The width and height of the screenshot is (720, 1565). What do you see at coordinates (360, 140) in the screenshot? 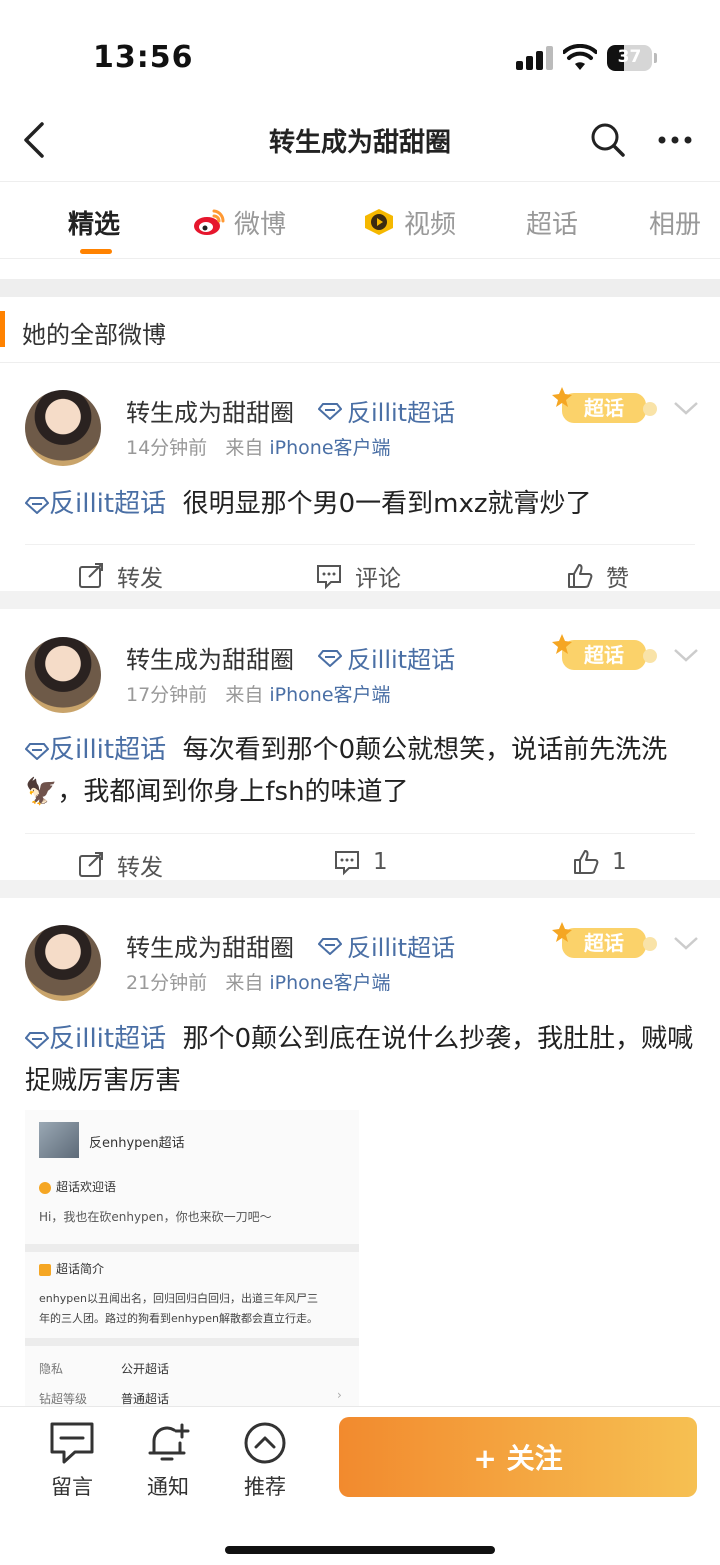
I see `nav-bar: 转生成为甜甜圈` at bounding box center [360, 140].